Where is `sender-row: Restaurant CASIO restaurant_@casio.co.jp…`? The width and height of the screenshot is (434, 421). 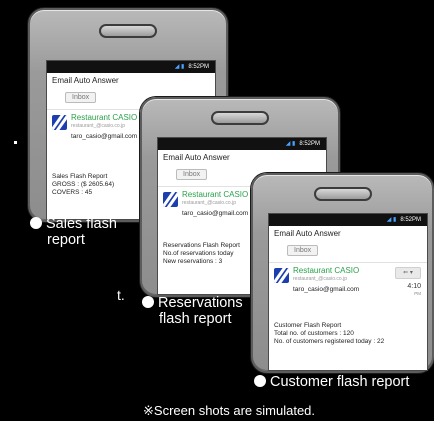 sender-row: Restaurant CASIO restaurant_@casio.co.jp… is located at coordinates (348, 279).